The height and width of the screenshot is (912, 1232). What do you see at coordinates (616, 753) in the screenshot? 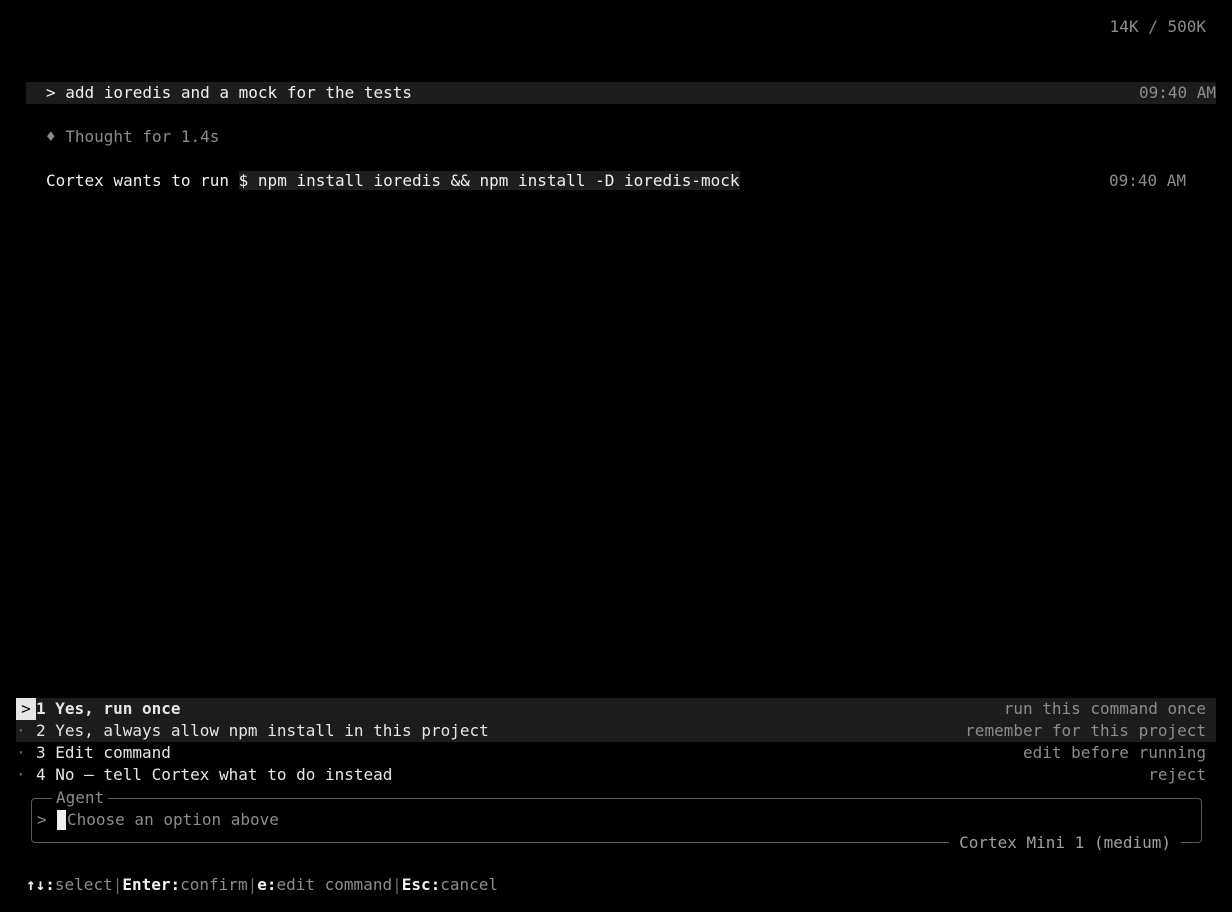
I see `option-edit-command: · 3 Edit command edit before running` at bounding box center [616, 753].